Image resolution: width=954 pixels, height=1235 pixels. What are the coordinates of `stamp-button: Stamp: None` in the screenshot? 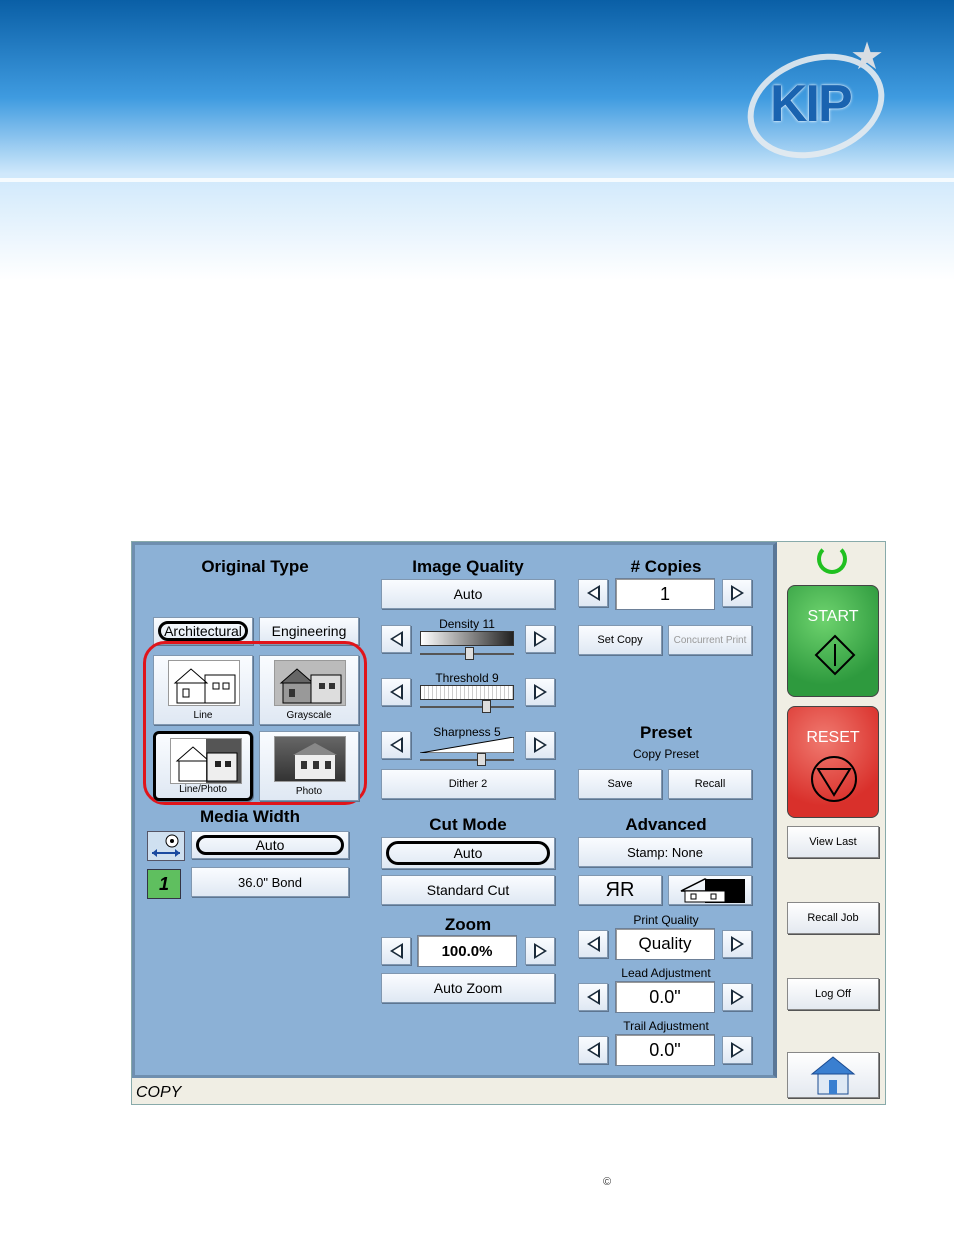 It's located at (665, 852).